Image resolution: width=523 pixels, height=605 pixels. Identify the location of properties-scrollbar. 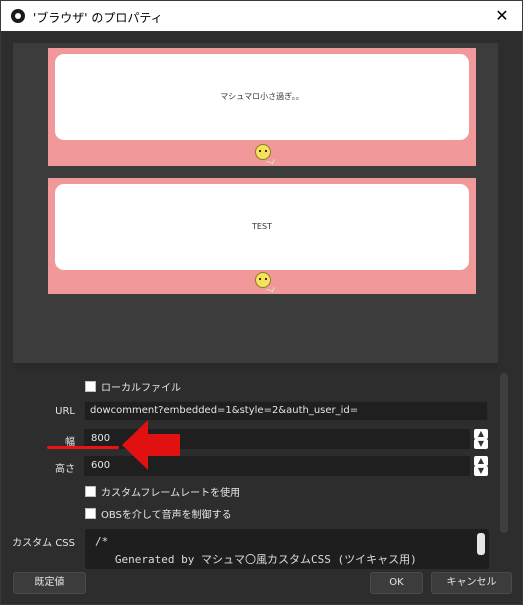
(504, 453).